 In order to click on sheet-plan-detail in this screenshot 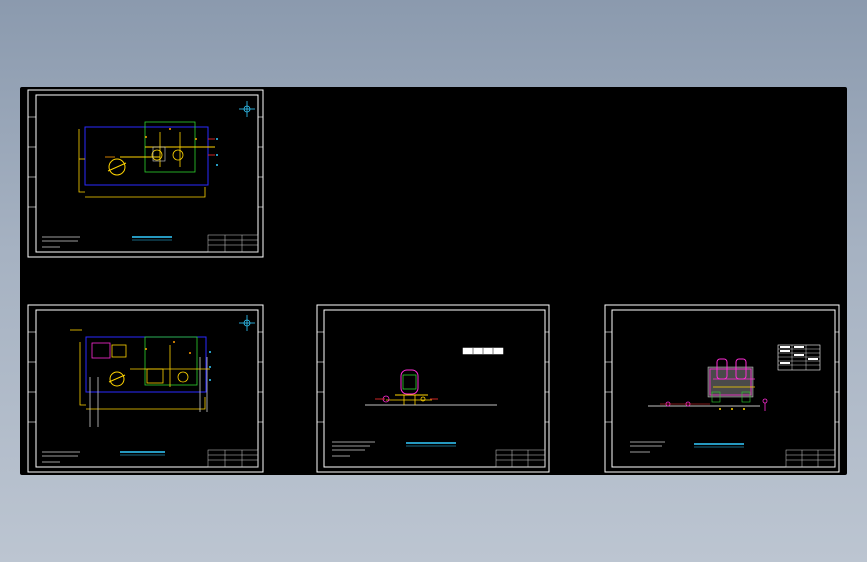, I will do `click(145, 388)`.